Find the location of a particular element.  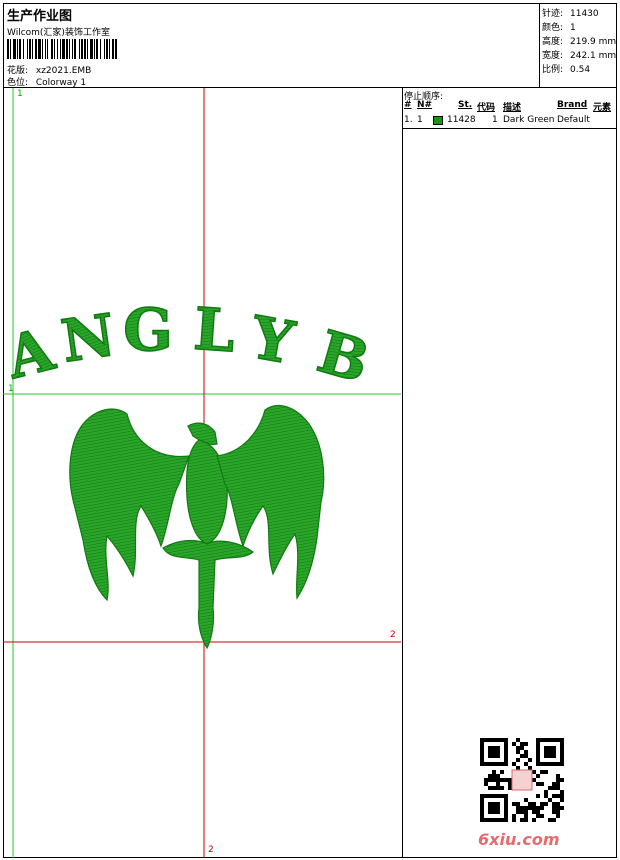

stop-sequence-header: # N# St. 代码 描述 Brand 元素 is located at coordinates (510, 107).